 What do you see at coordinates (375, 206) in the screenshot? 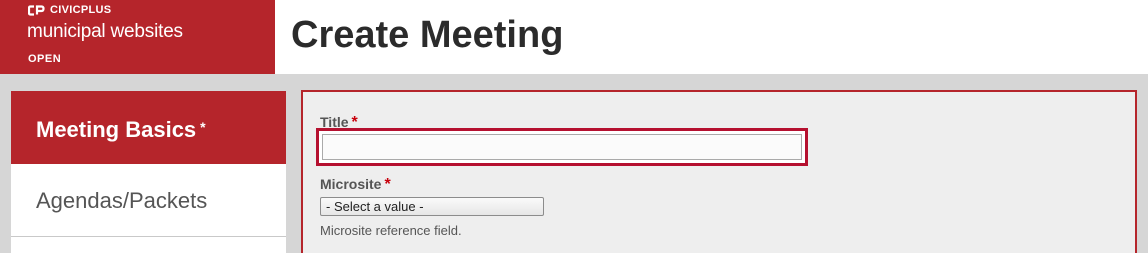
I see `microsite-select-value: - Select a value -` at bounding box center [375, 206].